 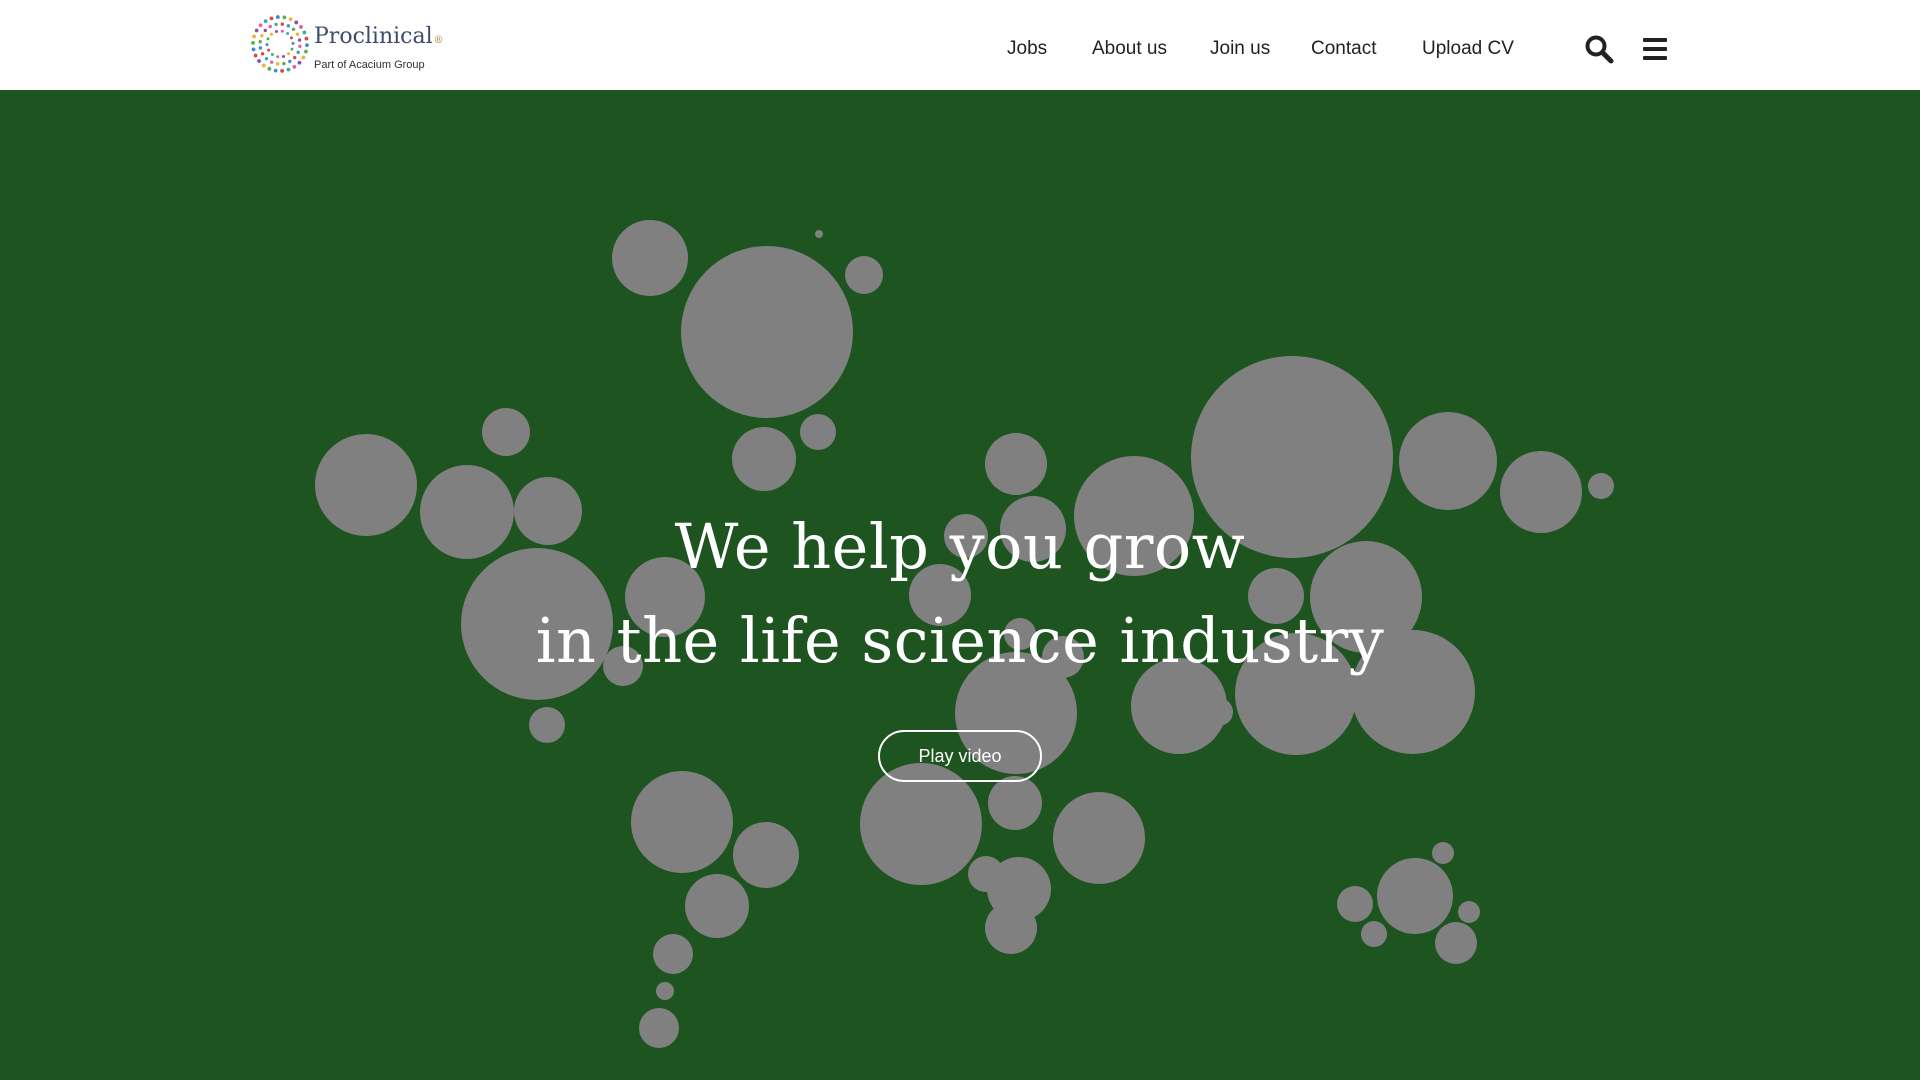 I want to click on hero-headline-line-2: in the life science industry, so click(x=960, y=640).